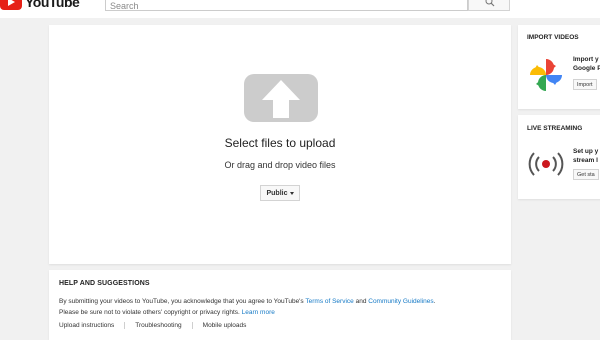  Describe the element at coordinates (400, 301) in the screenshot. I see `guidelines-link: Community Guidelines` at that location.